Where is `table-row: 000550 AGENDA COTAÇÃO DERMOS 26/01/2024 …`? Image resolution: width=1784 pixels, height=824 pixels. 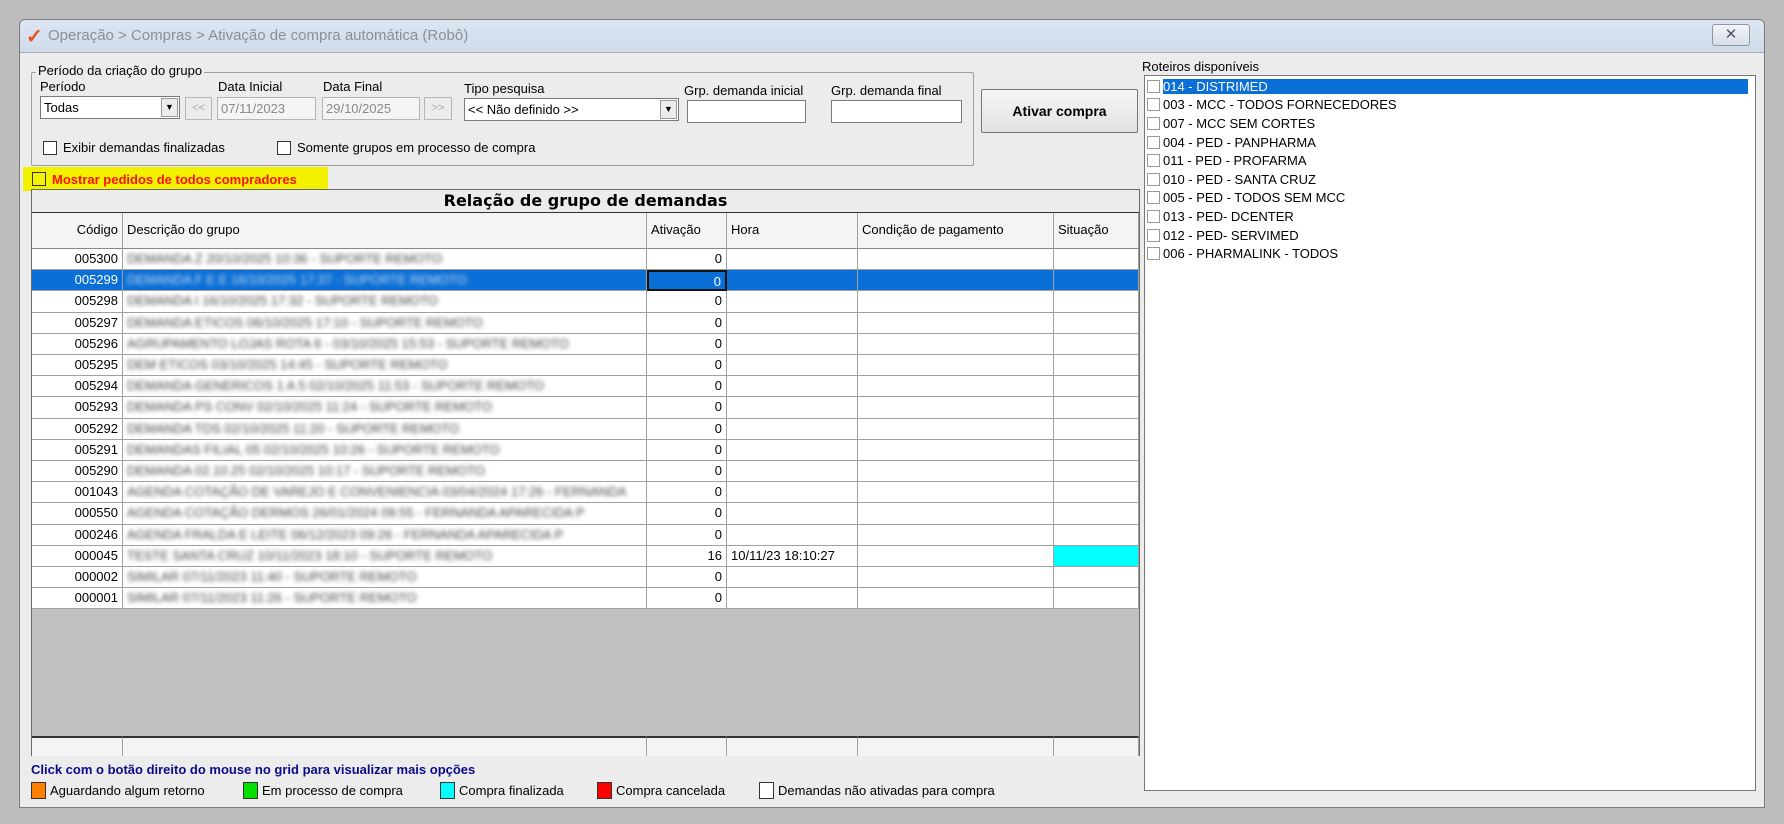 table-row: 000550 AGENDA COTAÇÃO DERMOS 26/01/2024 … is located at coordinates (585, 514).